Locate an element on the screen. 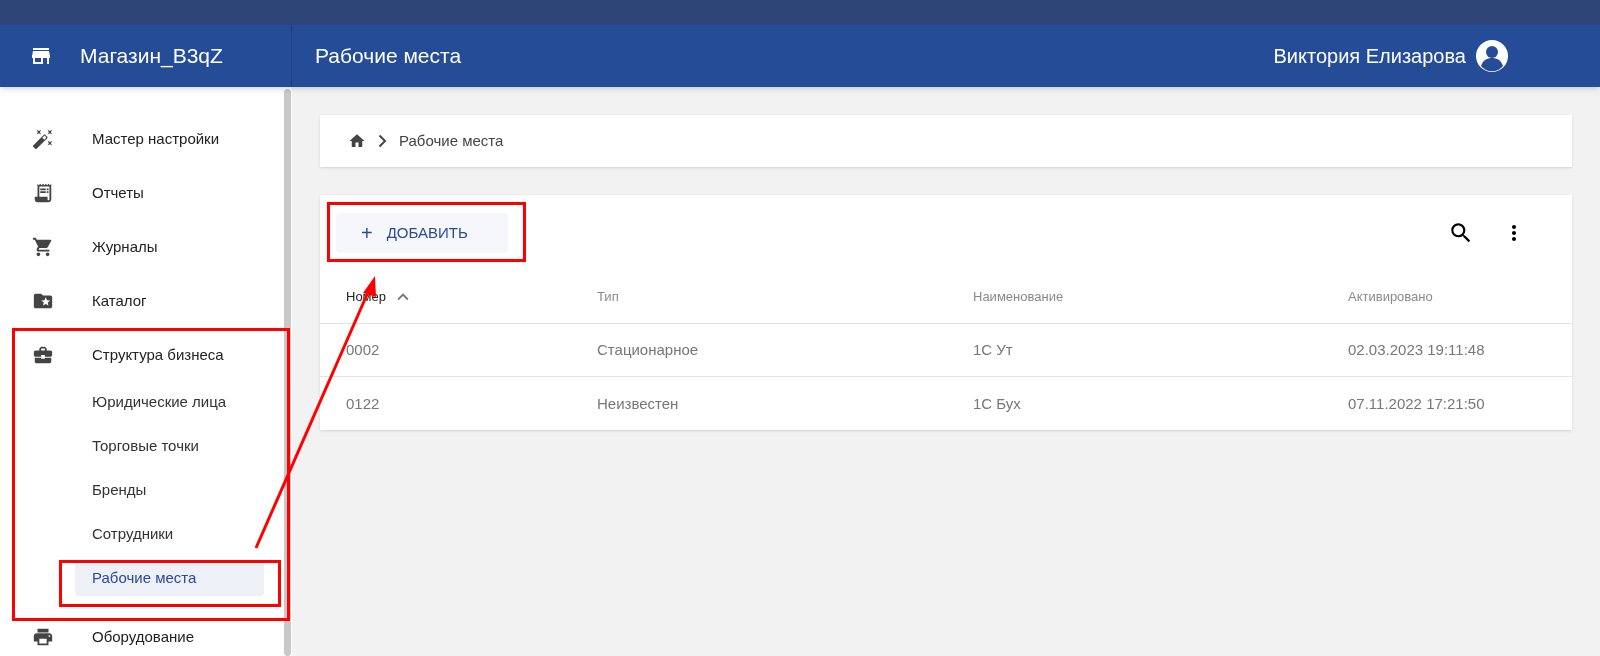 The height and width of the screenshot is (656, 1600). table-cell: 07.11.2022 17:21:50 is located at coordinates (1416, 403).